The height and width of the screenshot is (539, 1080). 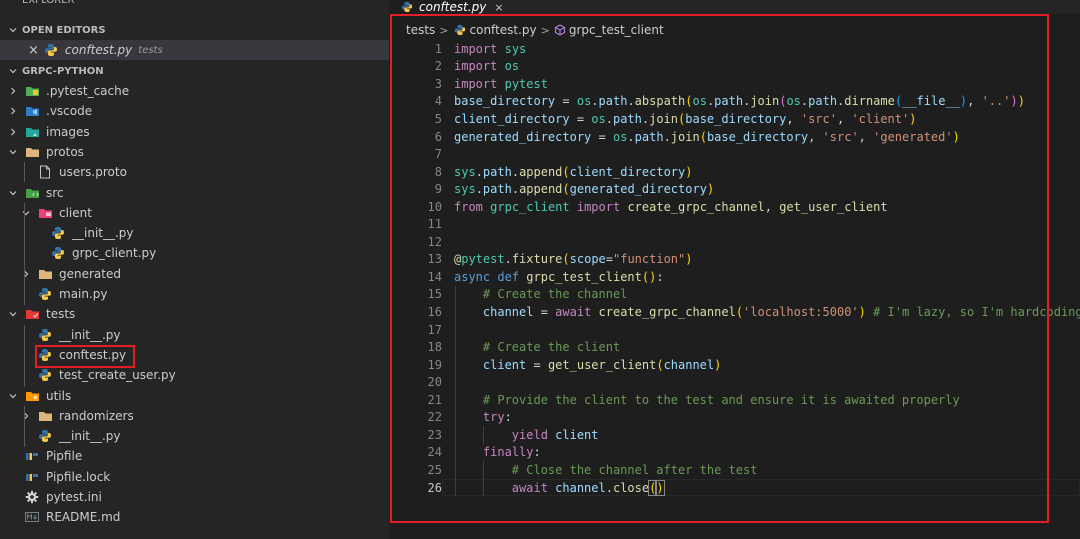 I want to click on tree-file: test_create_user.py, so click(x=194, y=375).